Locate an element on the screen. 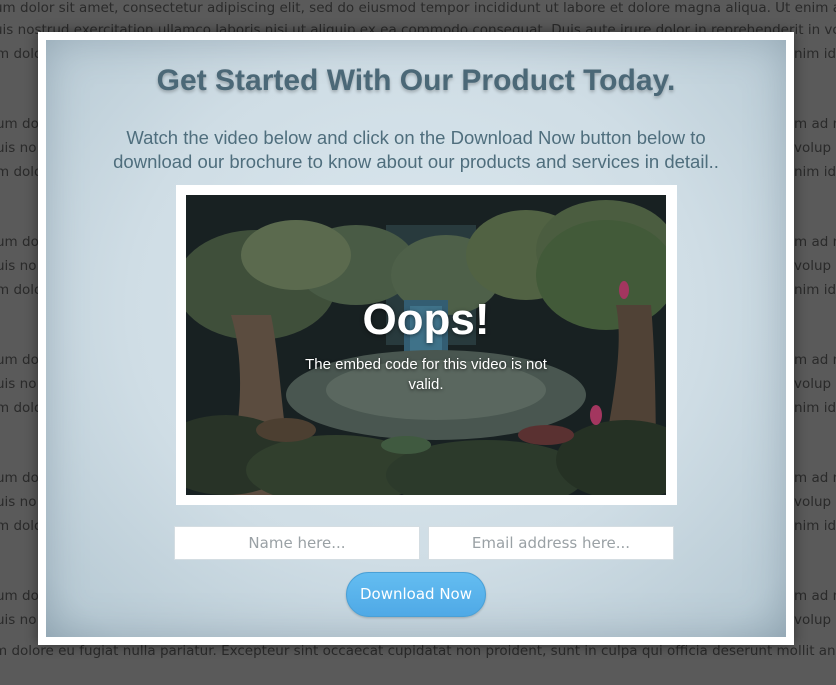  video-error-title: Oops! is located at coordinates (426, 319).